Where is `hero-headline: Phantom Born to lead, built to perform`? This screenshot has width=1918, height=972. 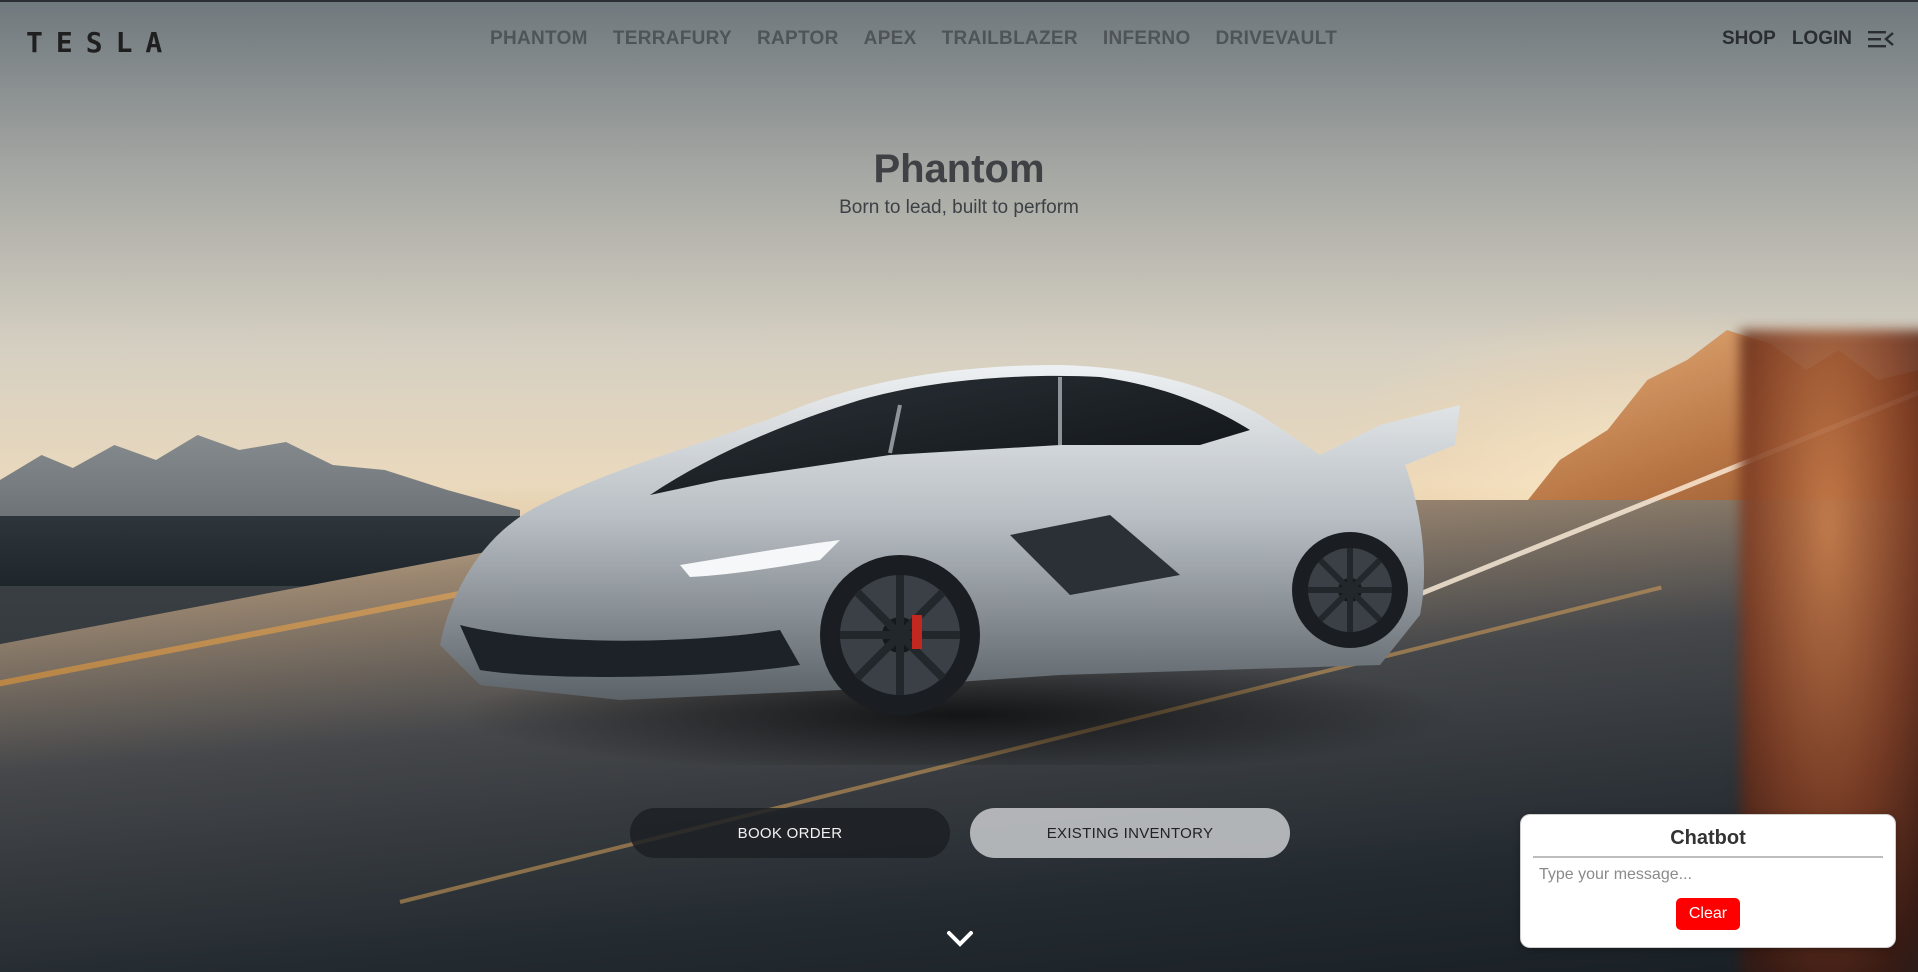 hero-headline: Phantom Born to lead, built to perform is located at coordinates (959, 182).